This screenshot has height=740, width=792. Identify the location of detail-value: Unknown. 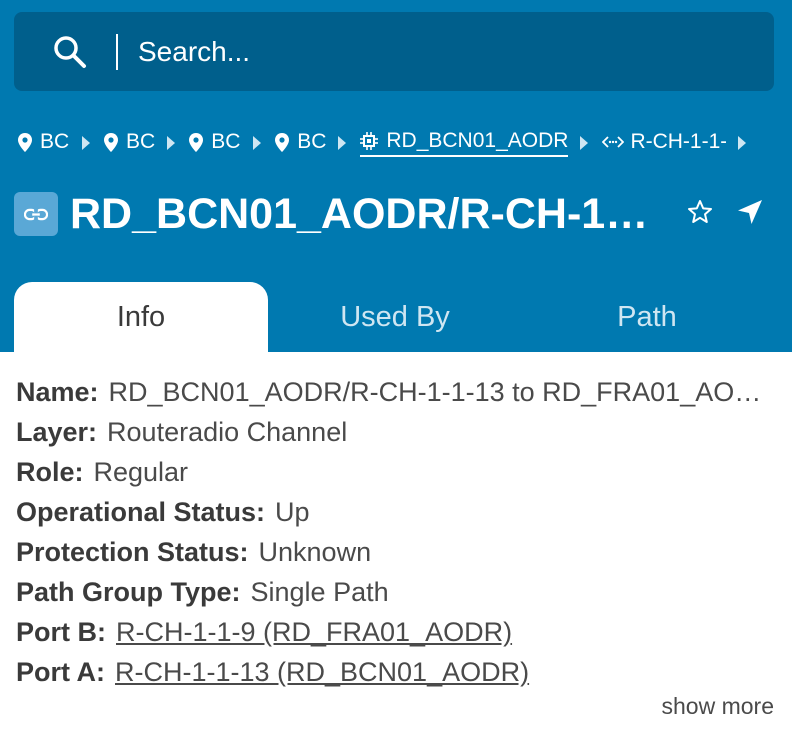
(315, 552).